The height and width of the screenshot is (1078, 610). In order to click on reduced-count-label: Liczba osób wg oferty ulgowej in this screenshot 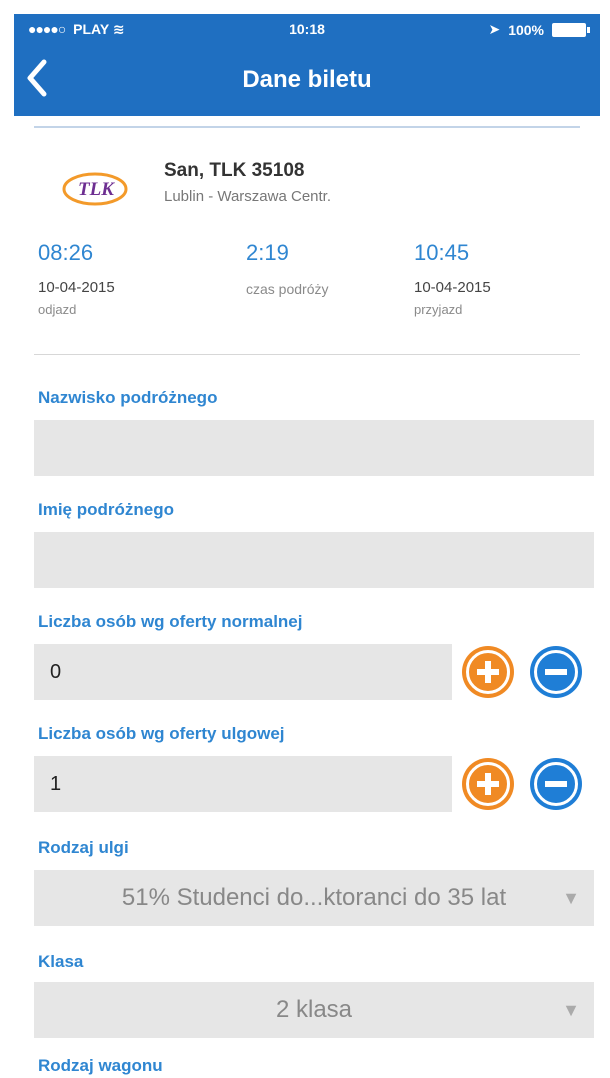, I will do `click(161, 733)`.